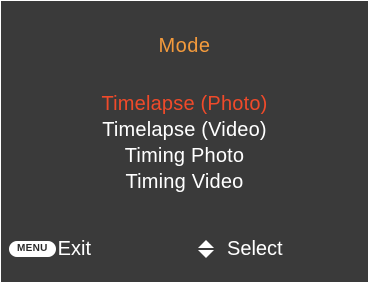 The height and width of the screenshot is (283, 369). I want to click on select-label: Select, so click(255, 249).